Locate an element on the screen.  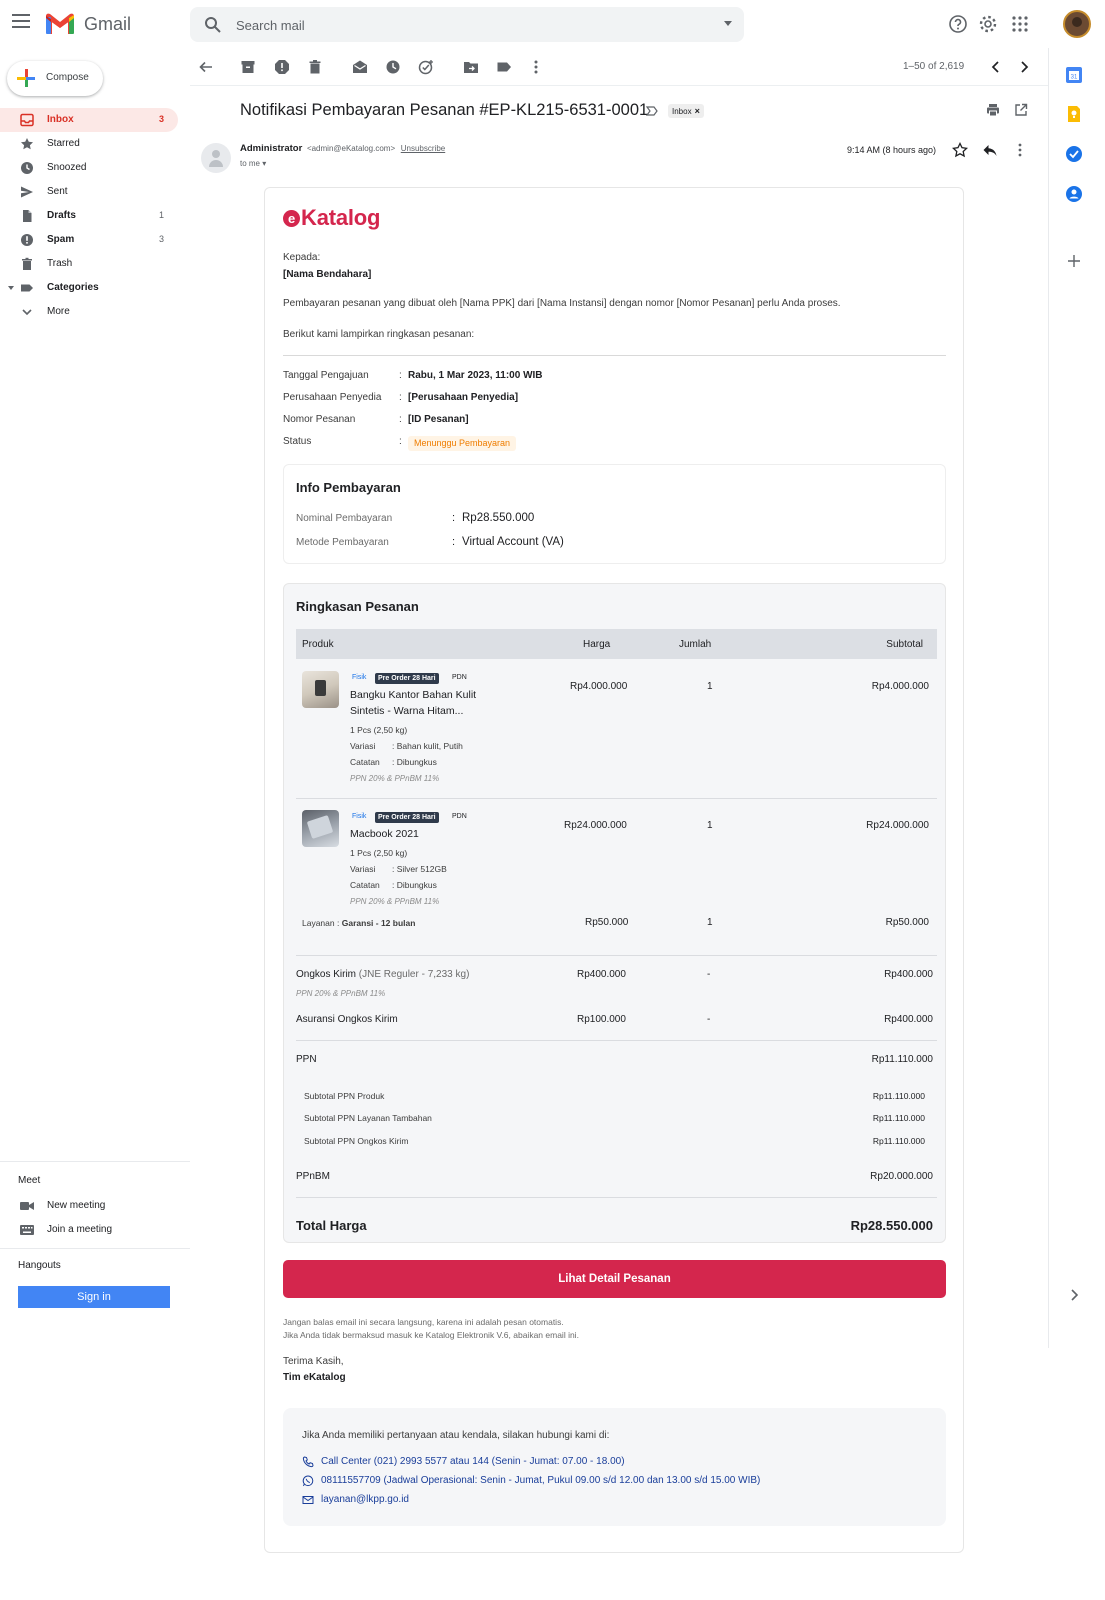
compose-label: Compose is located at coordinates (67, 77).